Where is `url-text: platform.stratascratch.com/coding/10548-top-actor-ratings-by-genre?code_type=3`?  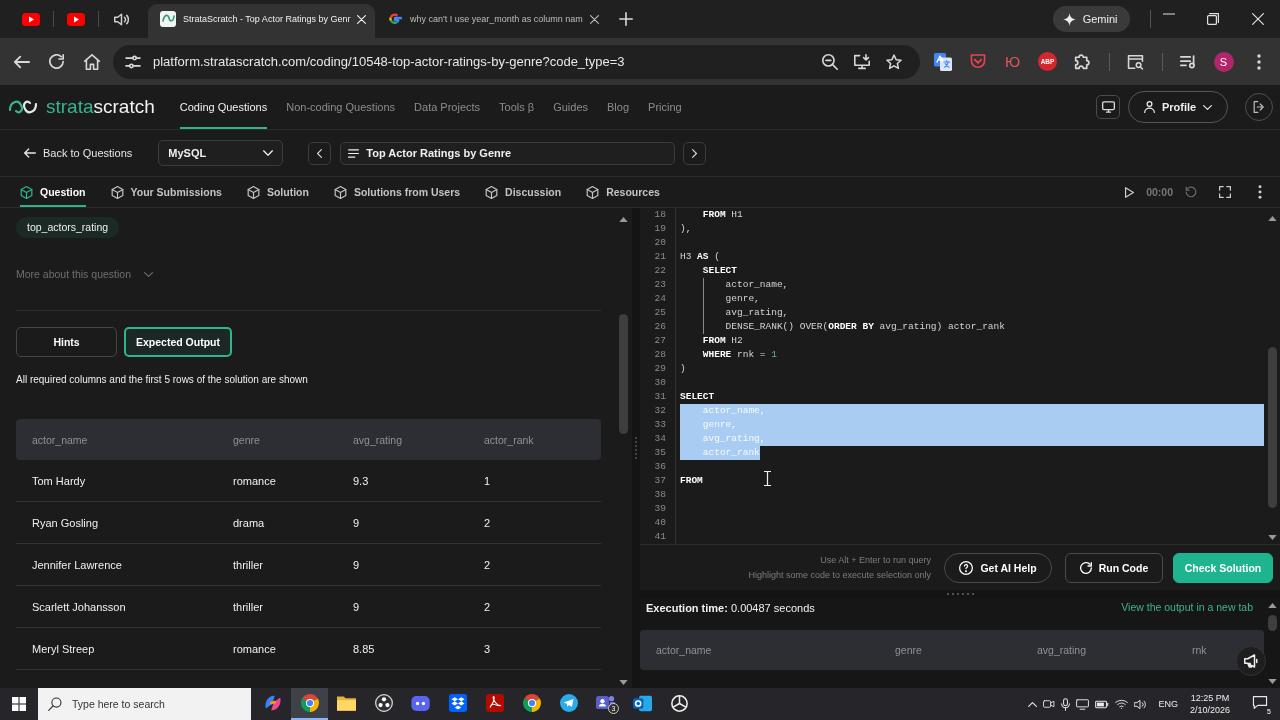
url-text: platform.stratascratch.com/coding/10548-top-actor-ratings-by-genre?code_type=3 is located at coordinates (481, 61).